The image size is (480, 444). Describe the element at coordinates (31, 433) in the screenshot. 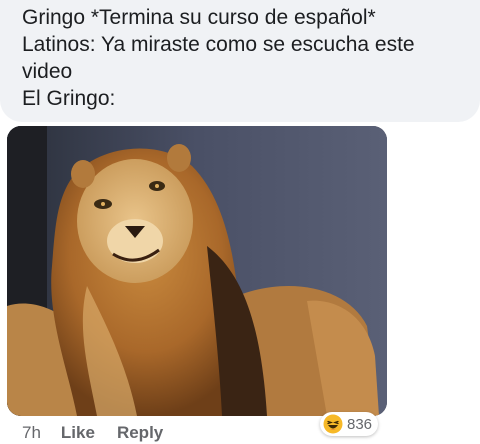

I see `comment-timestamp: 7h` at that location.